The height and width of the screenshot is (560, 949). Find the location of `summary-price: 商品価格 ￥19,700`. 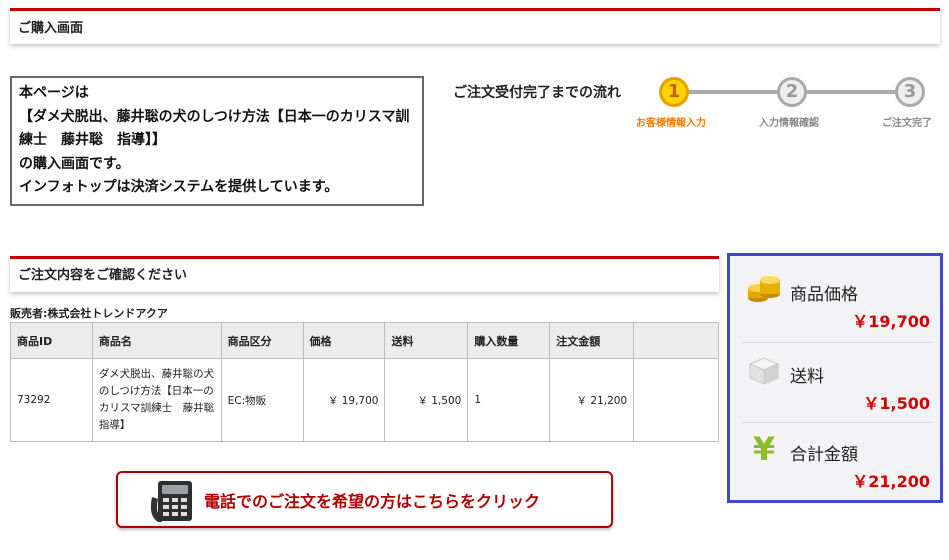

summary-price: 商品価格 ￥19,700 is located at coordinates (835, 300).